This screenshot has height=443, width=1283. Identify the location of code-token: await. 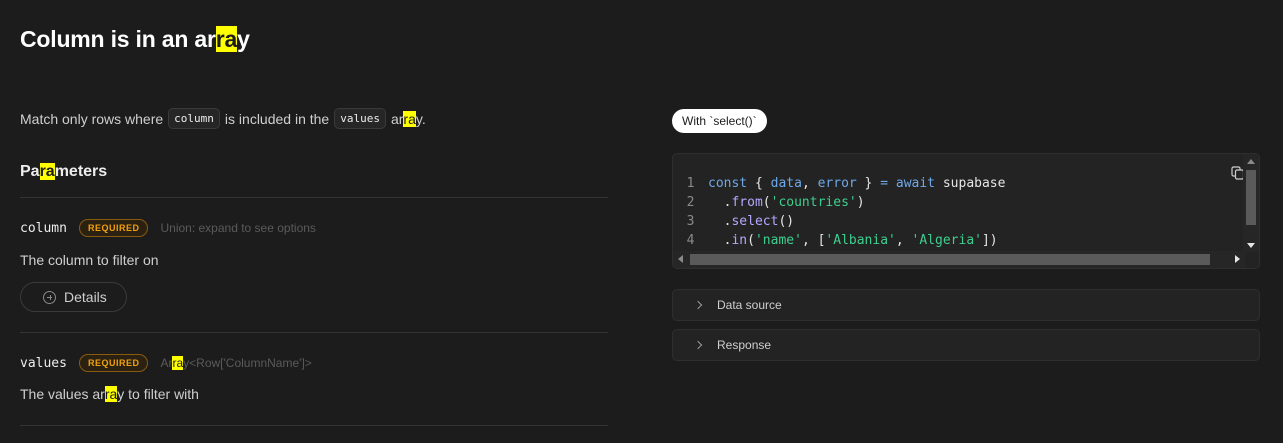
(915, 183).